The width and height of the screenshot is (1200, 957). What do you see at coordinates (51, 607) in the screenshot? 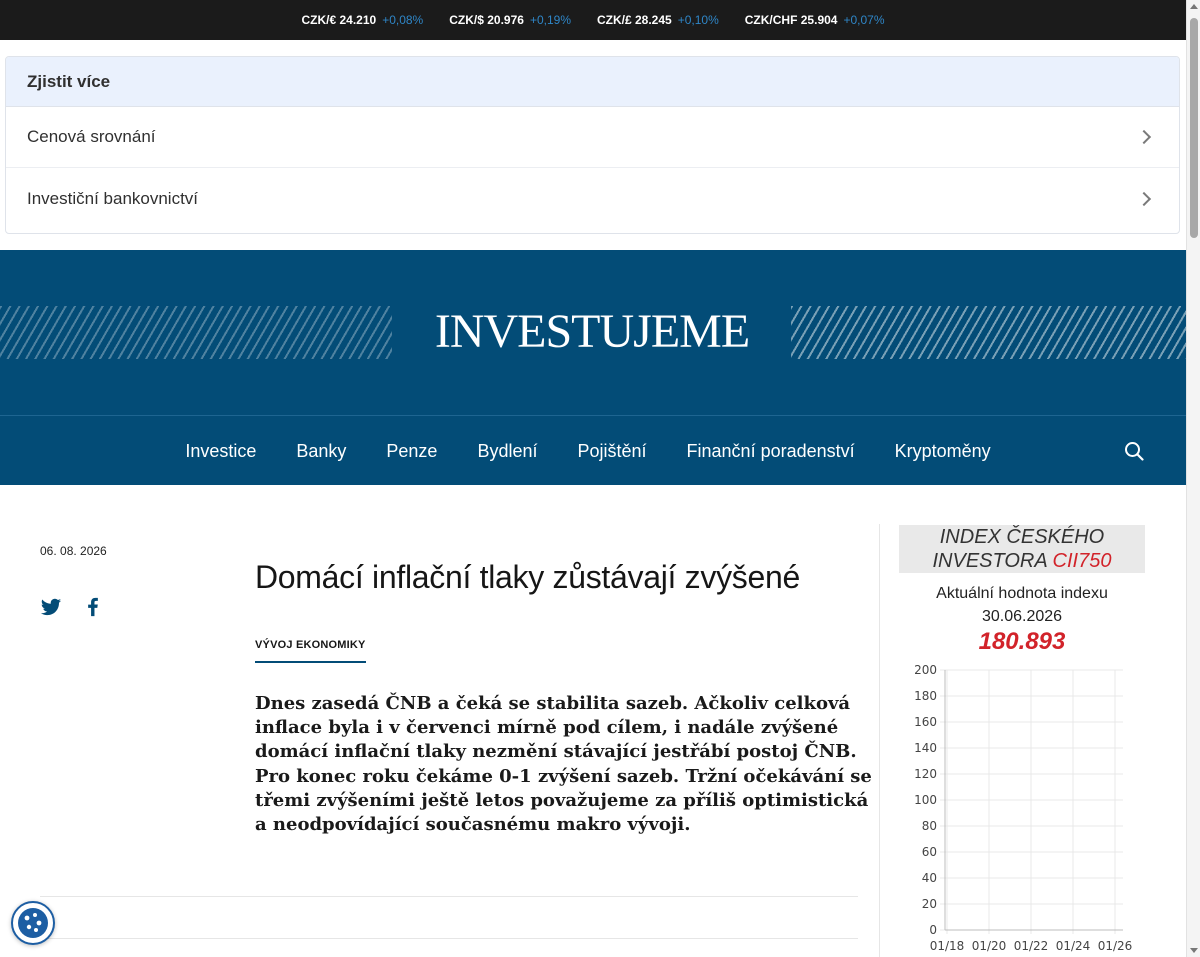
I see `twitter-icon` at bounding box center [51, 607].